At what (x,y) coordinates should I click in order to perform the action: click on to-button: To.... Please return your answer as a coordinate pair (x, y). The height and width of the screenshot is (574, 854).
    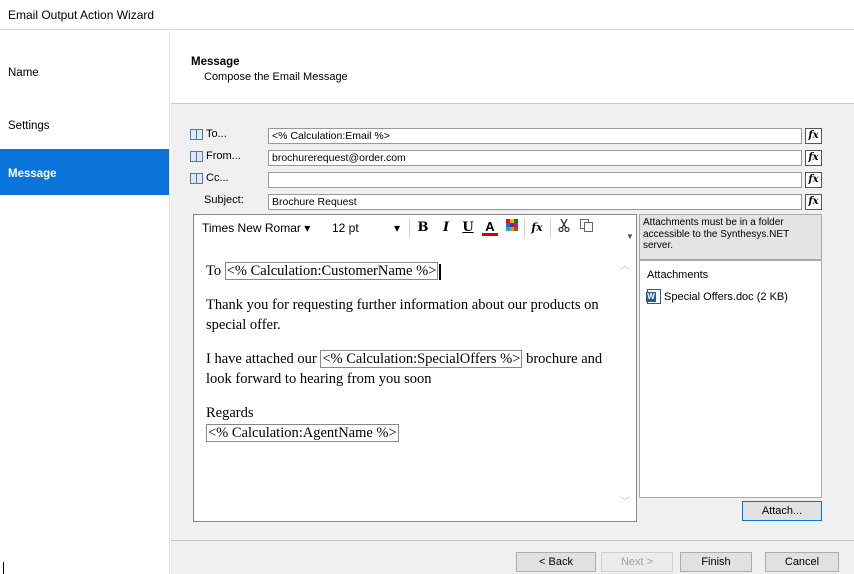
    Looking at the image, I should click on (208, 134).